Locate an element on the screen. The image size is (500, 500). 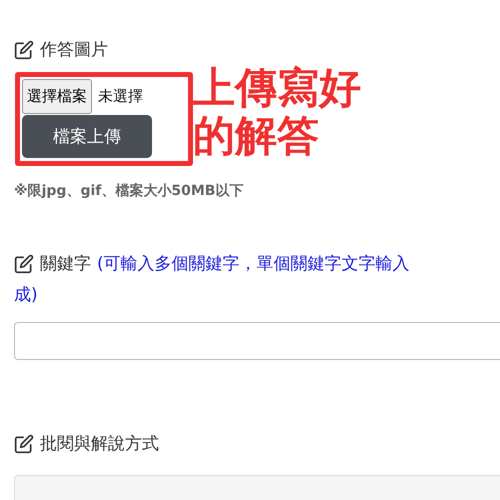
hint-text: 成) is located at coordinates (26, 295).